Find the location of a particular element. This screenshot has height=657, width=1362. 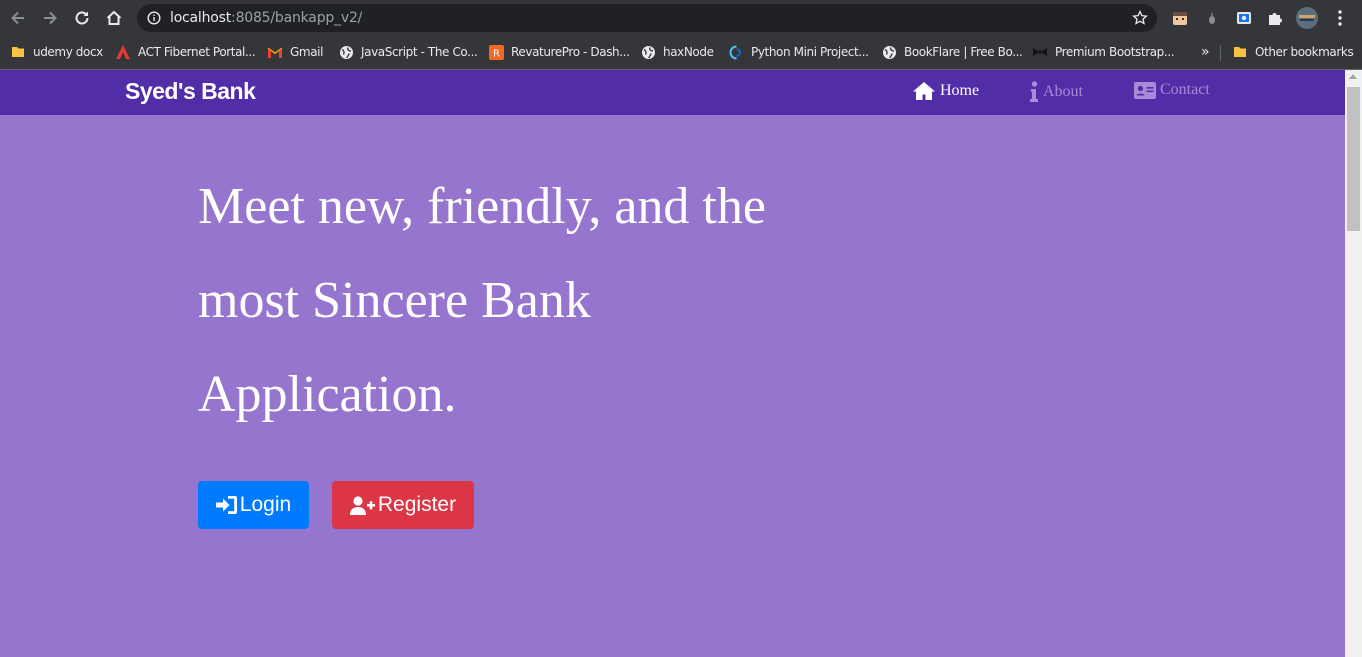

nav-link-home: Home is located at coordinates (945, 91).